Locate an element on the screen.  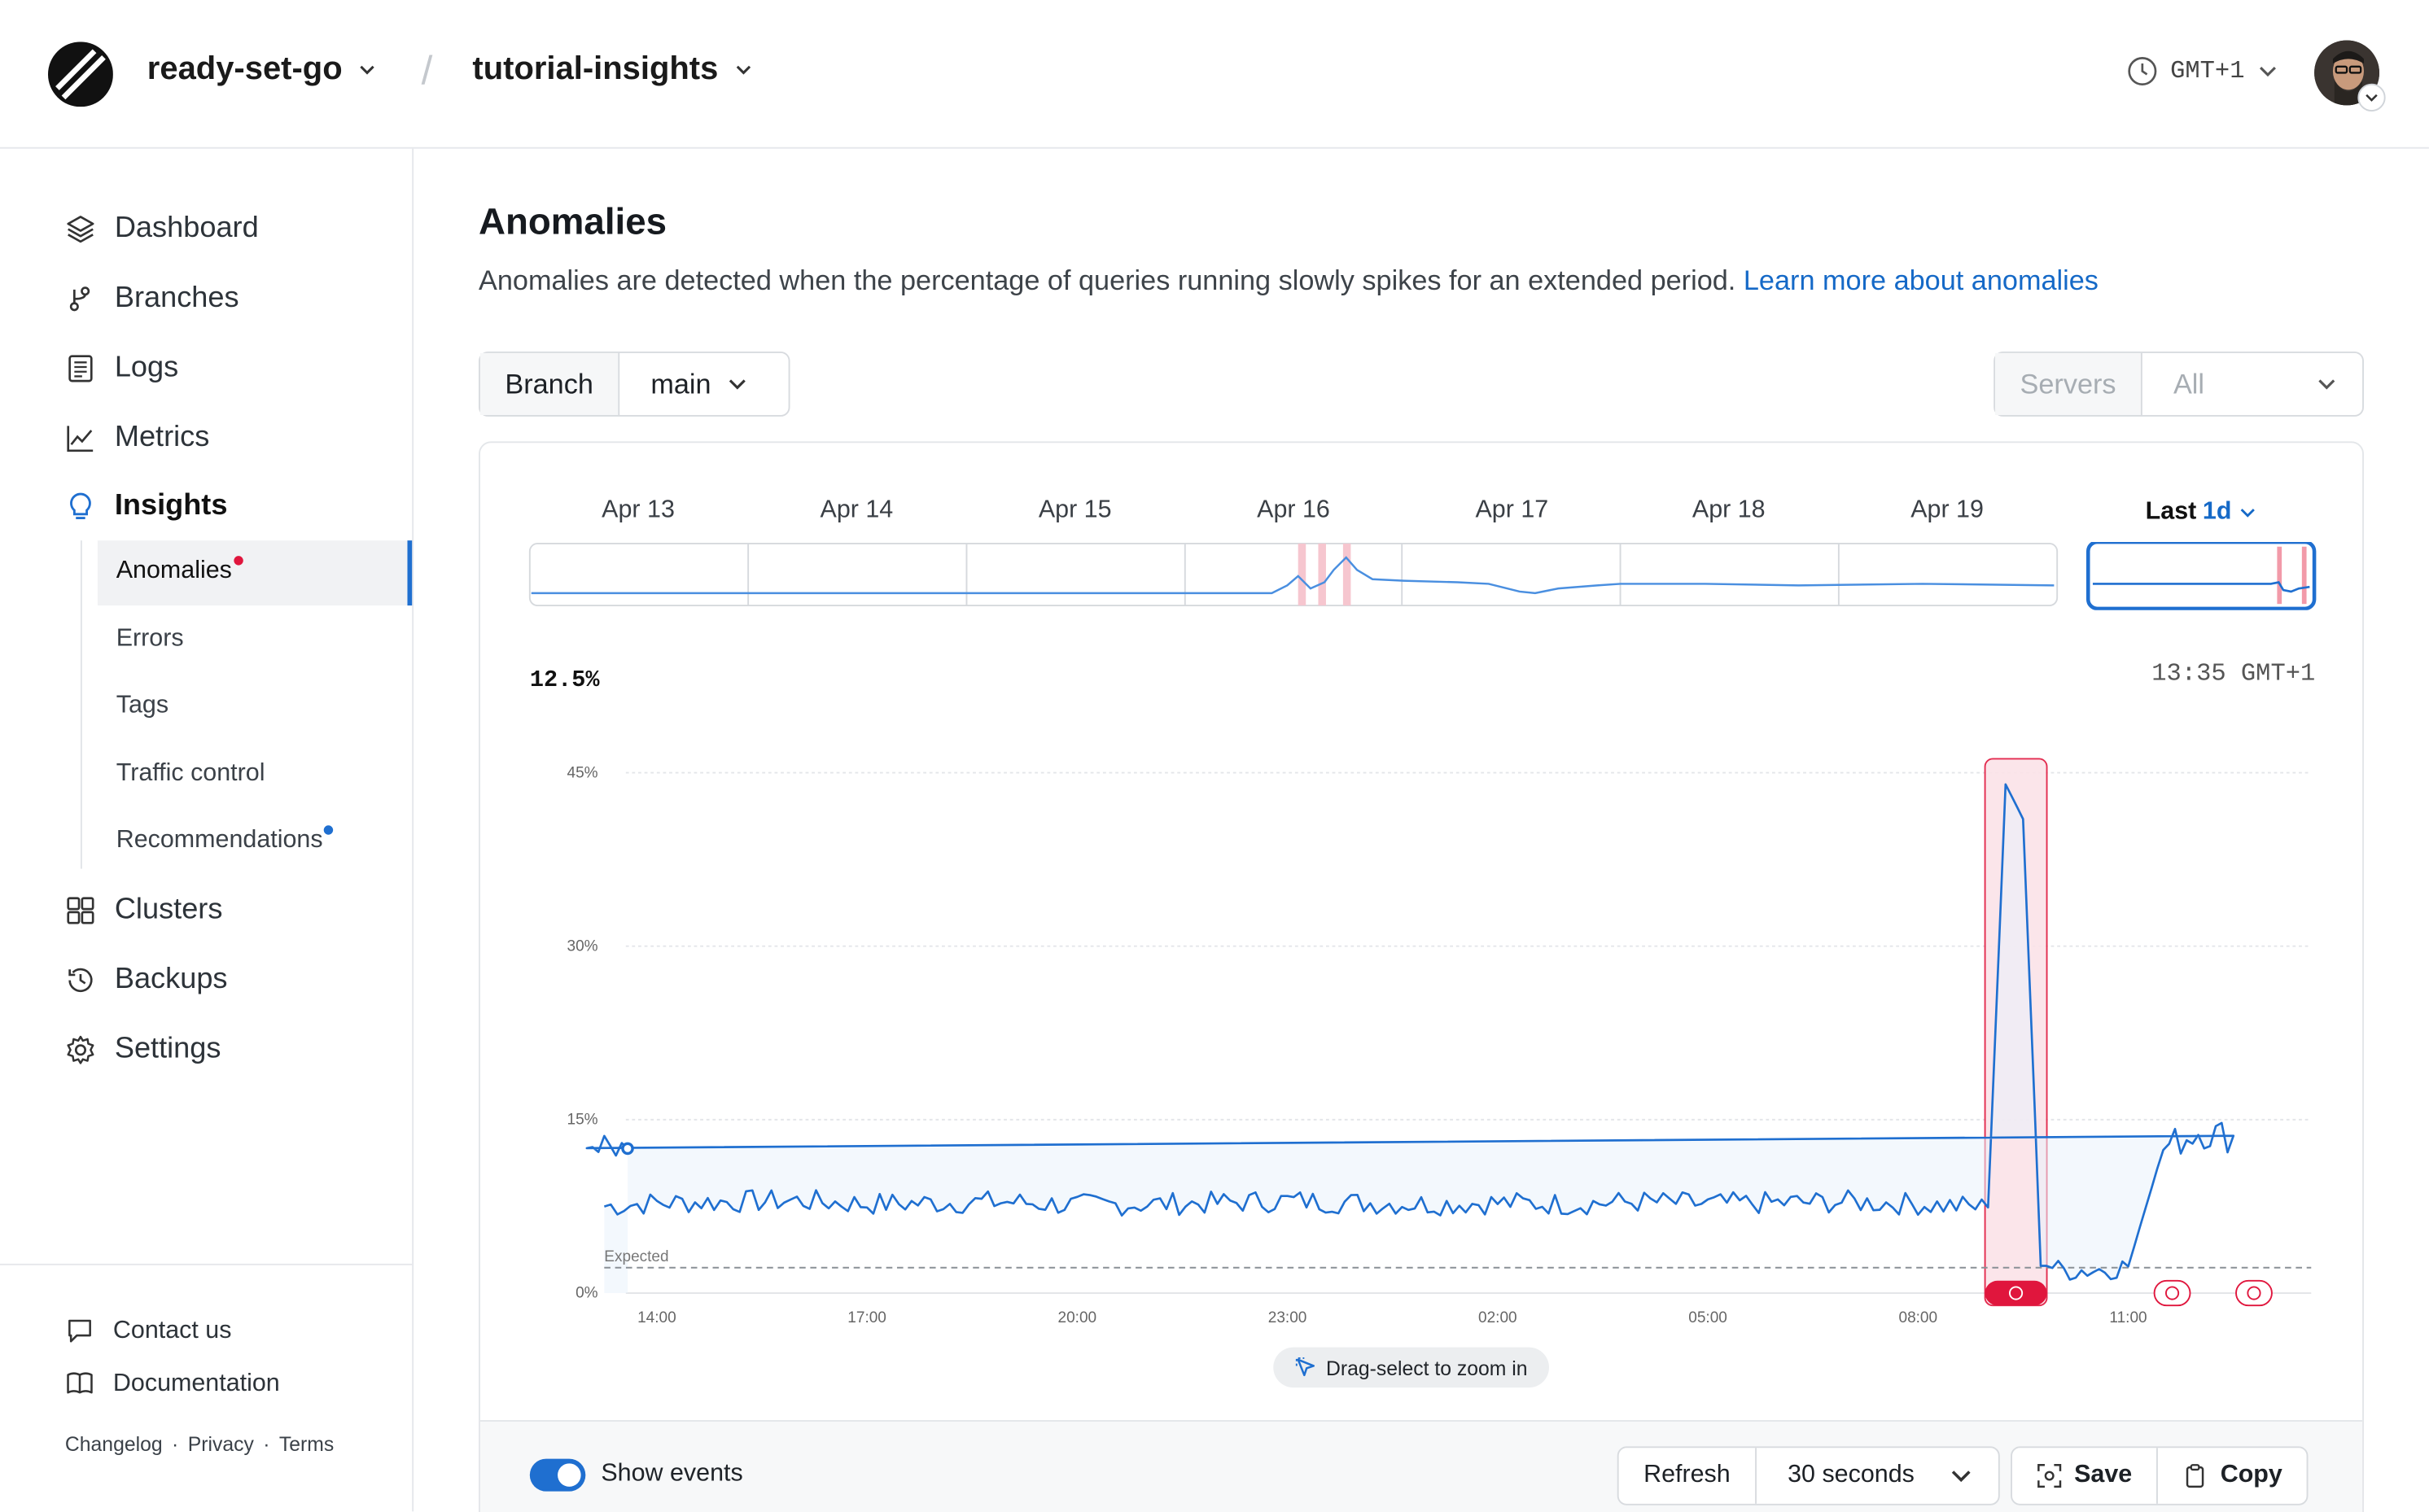
anomaly-marker-active is located at coordinates (2016, 1293).